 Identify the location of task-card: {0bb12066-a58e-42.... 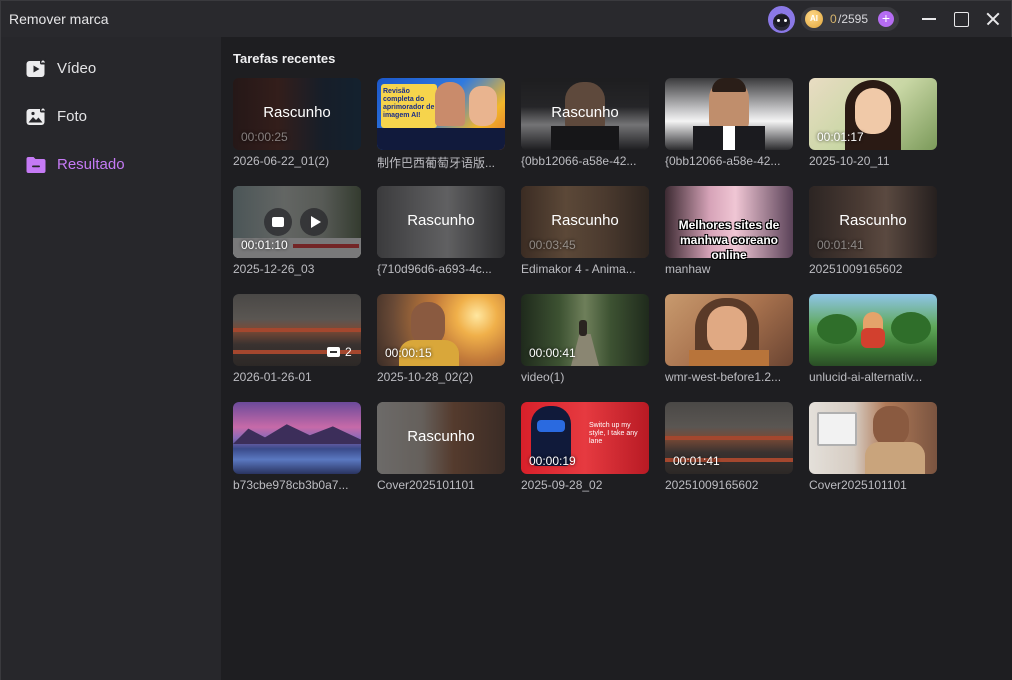
(729, 128).